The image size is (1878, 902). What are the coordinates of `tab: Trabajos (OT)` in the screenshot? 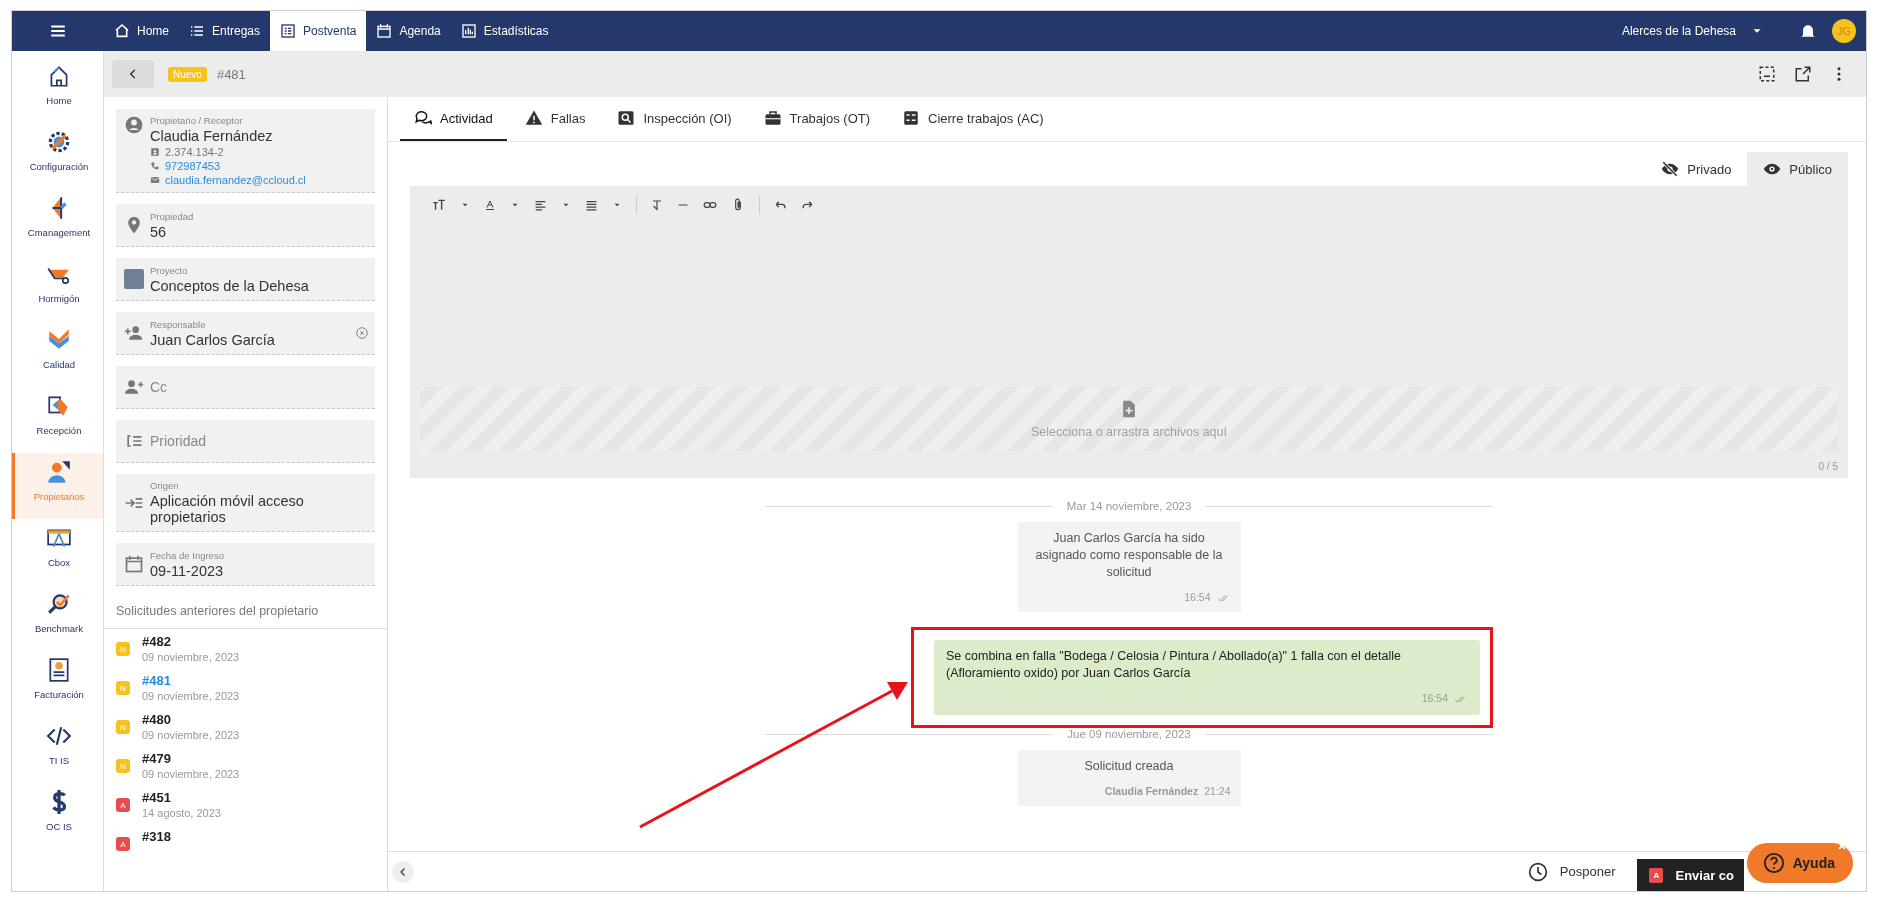 It's located at (816, 119).